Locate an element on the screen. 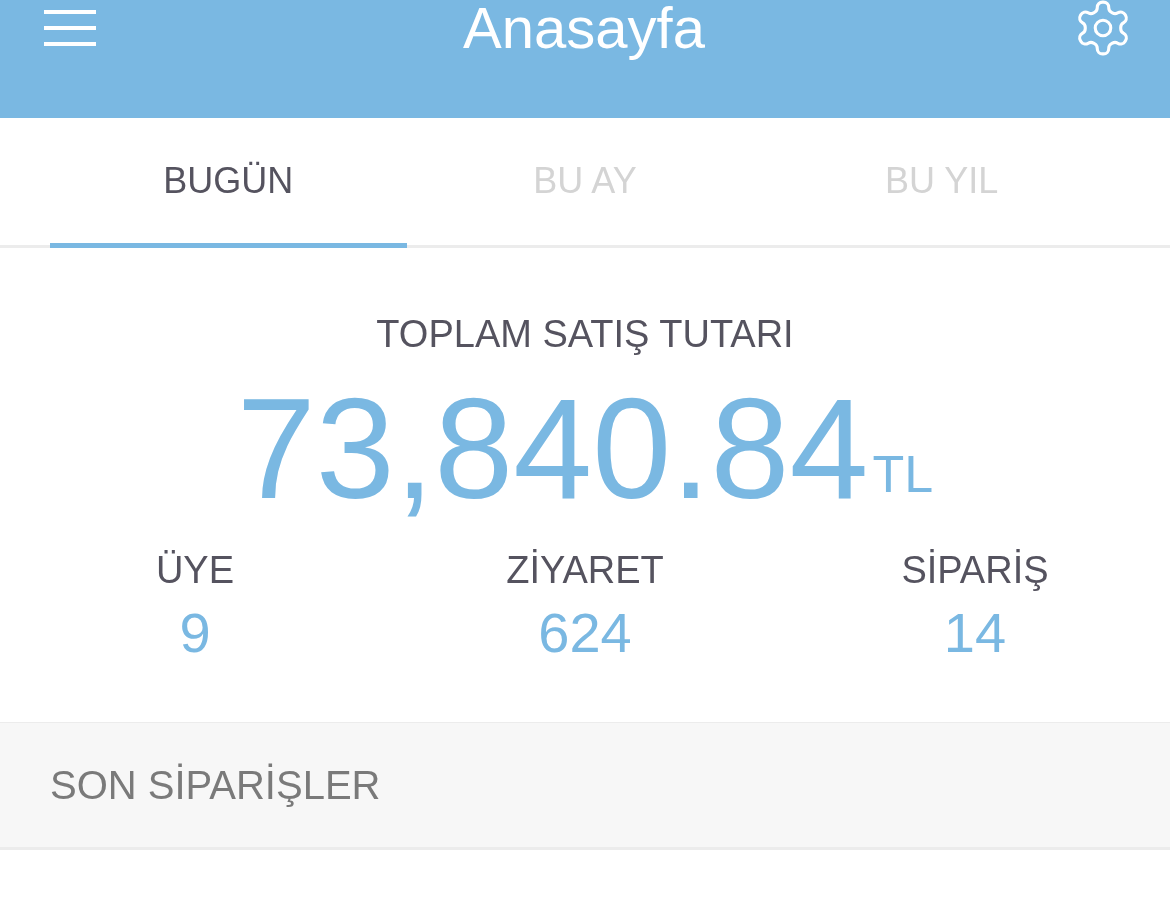  menu-icon is located at coordinates (70, 28).